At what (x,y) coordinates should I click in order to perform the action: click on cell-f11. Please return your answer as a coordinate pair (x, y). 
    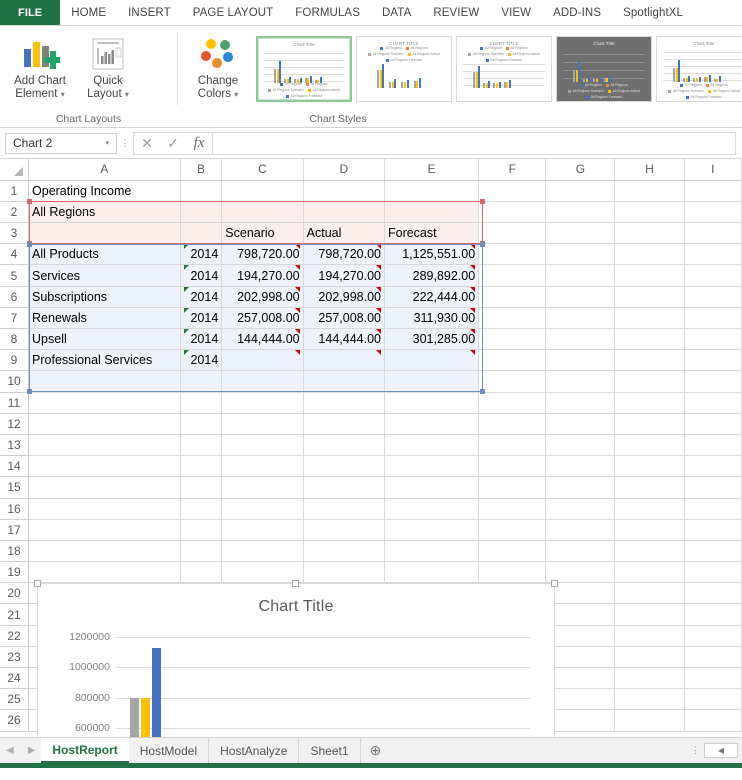
    Looking at the image, I should click on (512, 403).